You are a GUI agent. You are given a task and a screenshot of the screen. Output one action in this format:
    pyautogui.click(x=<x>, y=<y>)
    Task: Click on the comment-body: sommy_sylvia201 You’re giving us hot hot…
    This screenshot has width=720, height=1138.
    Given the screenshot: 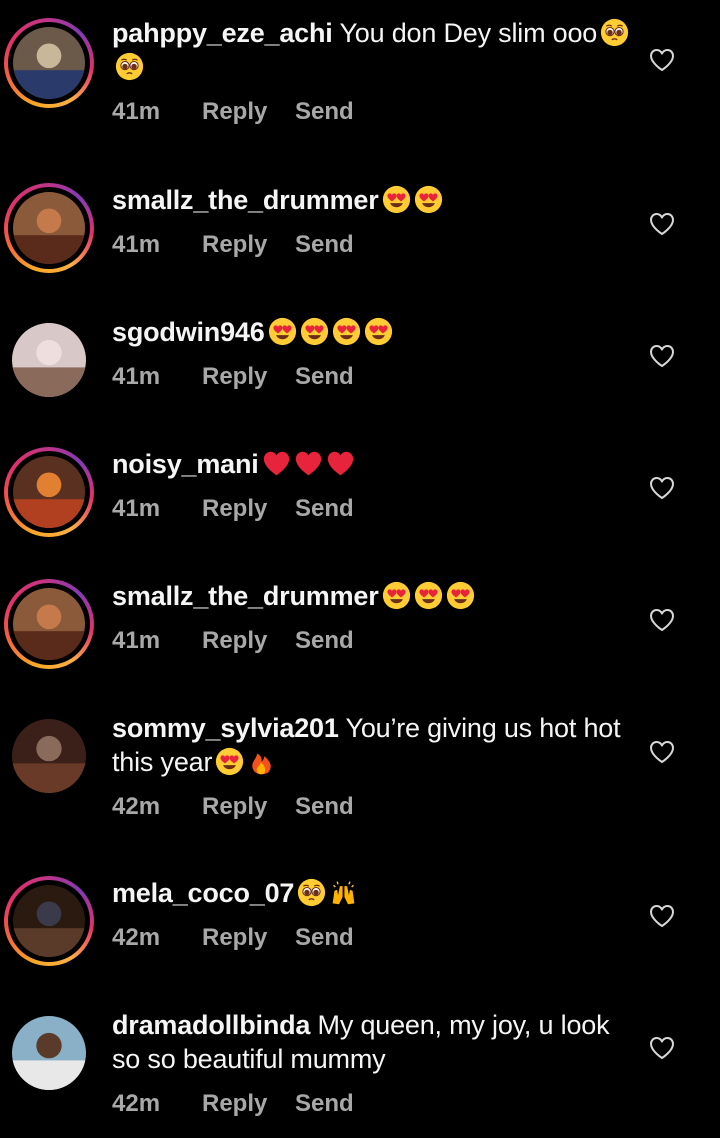 What is the action you would take?
    pyautogui.click(x=372, y=766)
    